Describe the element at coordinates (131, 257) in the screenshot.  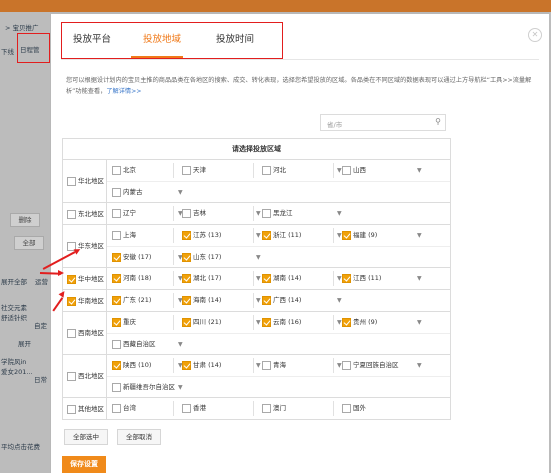
I see `province-checkbox: 安徽 (17)` at that location.